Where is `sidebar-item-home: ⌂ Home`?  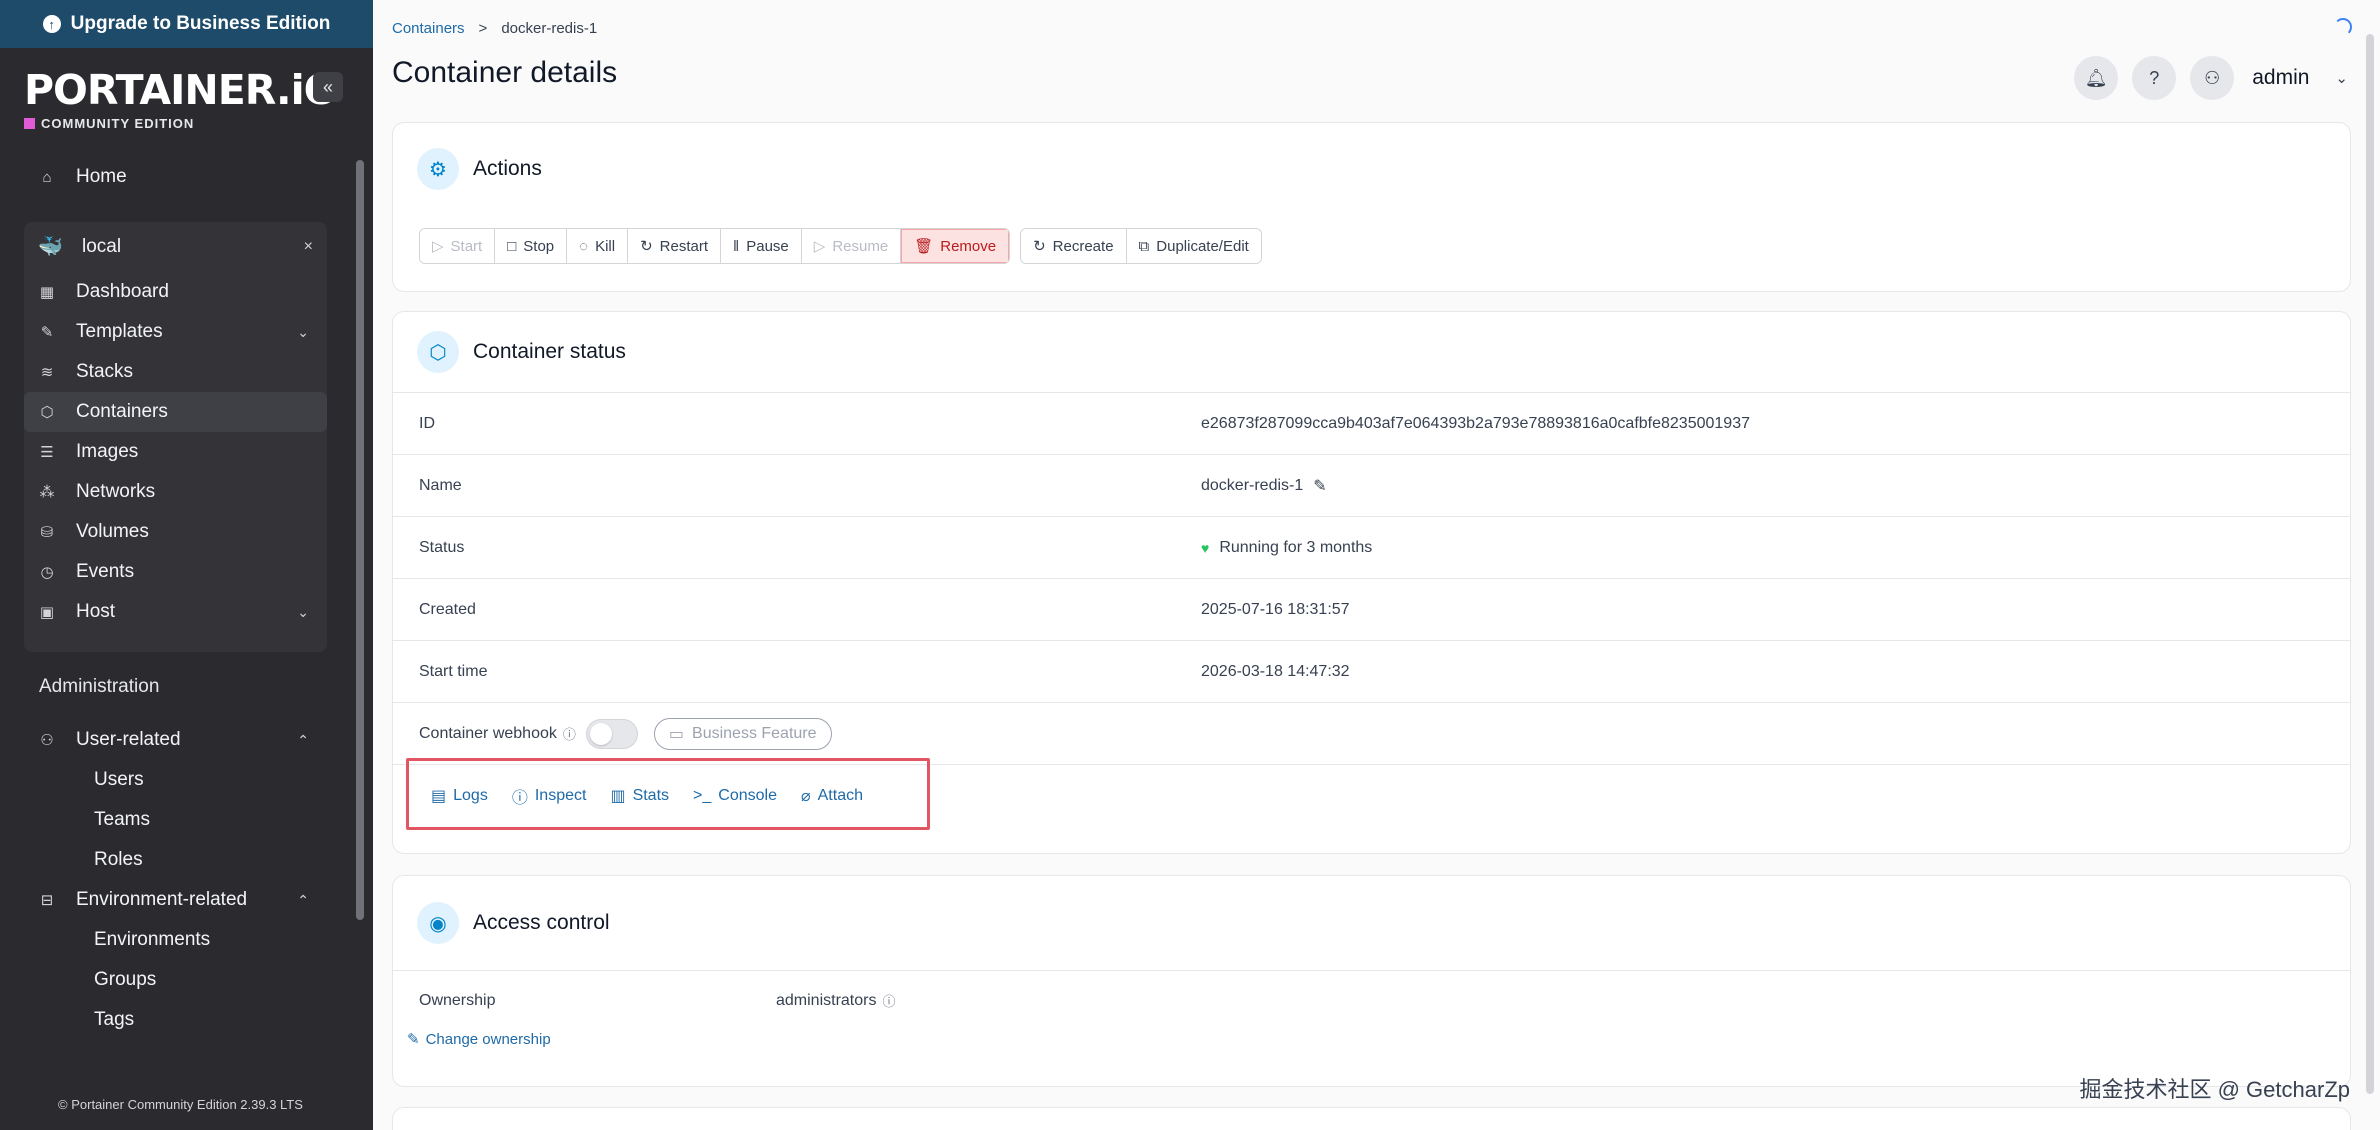 sidebar-item-home: ⌂ Home is located at coordinates (175, 177).